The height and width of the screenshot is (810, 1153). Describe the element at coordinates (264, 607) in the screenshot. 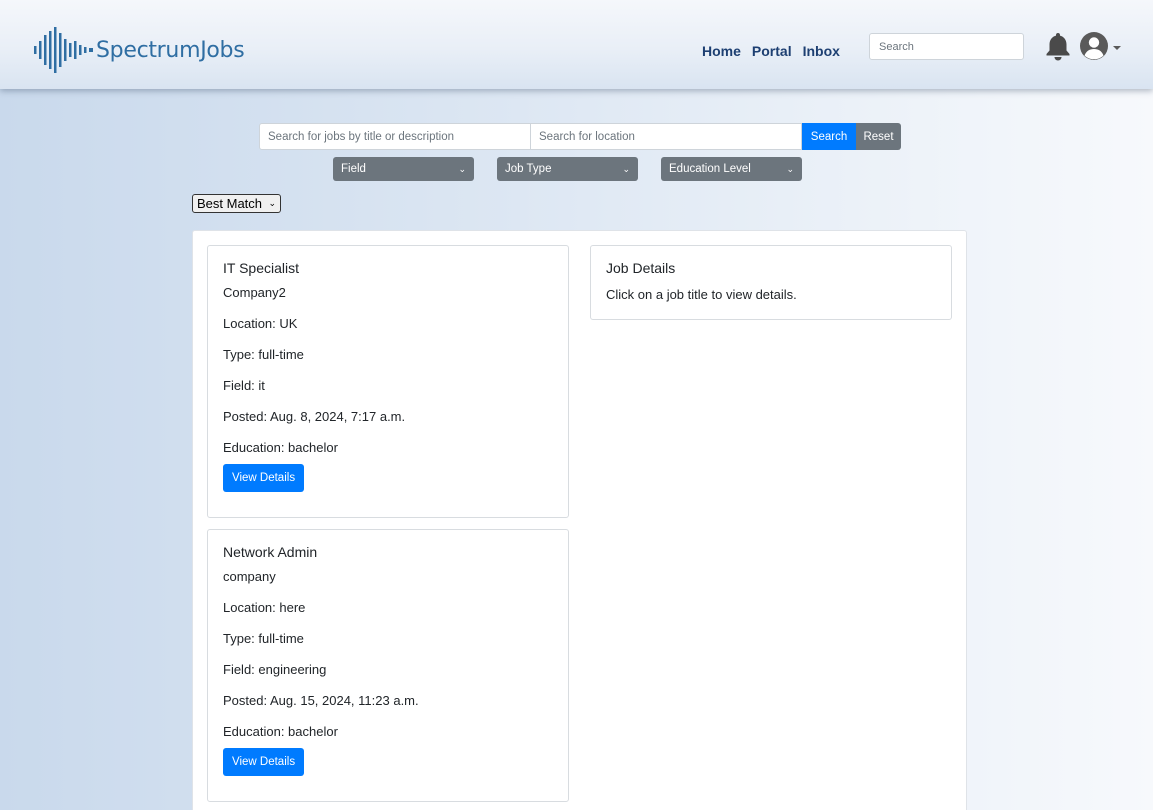

I see `job-location: Location: here` at that location.